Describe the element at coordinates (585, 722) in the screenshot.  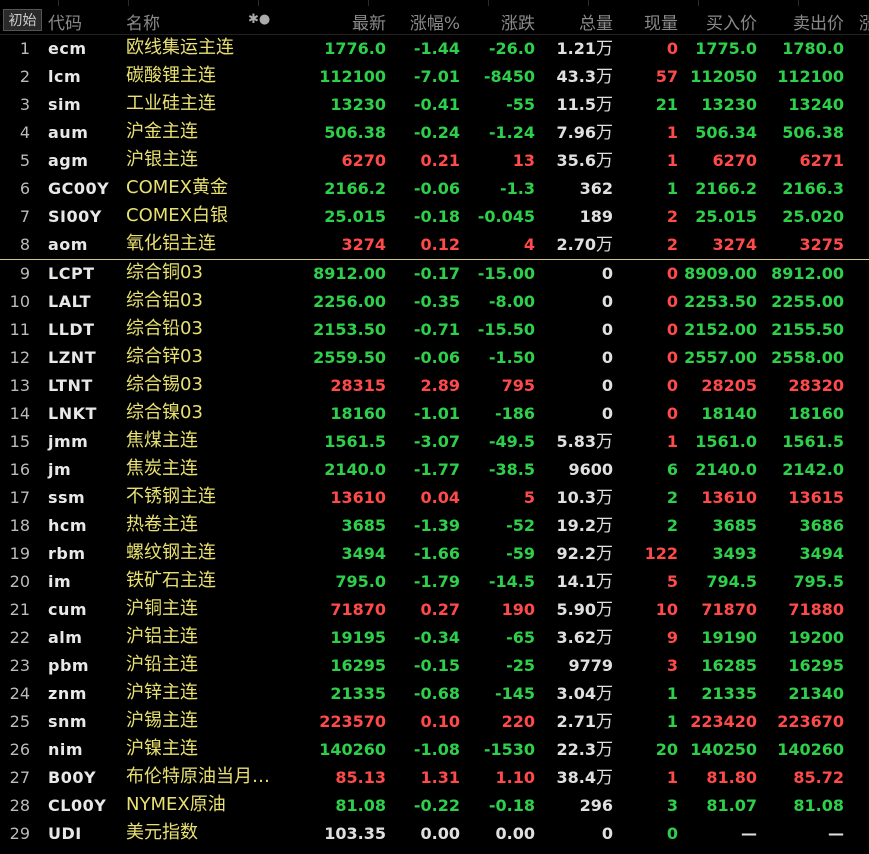
I see `total-volume: 2.71万` at that location.